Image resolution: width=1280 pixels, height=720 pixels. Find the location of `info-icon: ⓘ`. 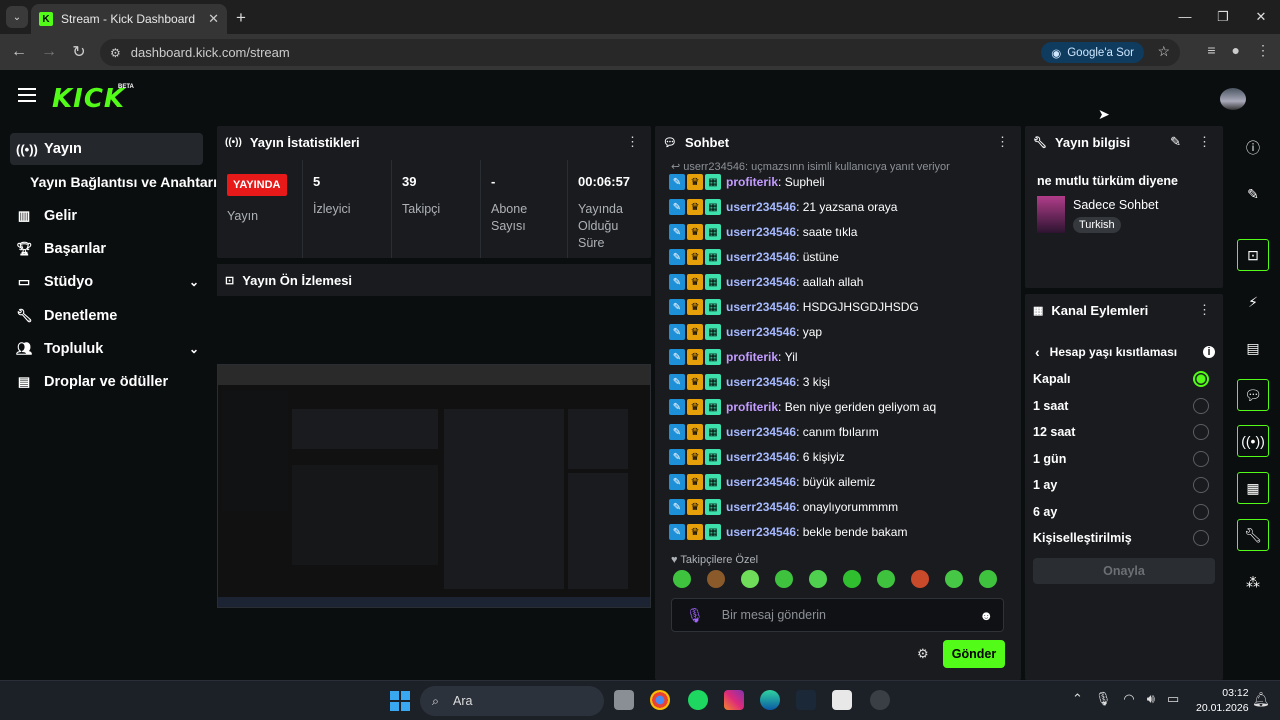

info-icon: ⓘ is located at coordinates (1253, 148).